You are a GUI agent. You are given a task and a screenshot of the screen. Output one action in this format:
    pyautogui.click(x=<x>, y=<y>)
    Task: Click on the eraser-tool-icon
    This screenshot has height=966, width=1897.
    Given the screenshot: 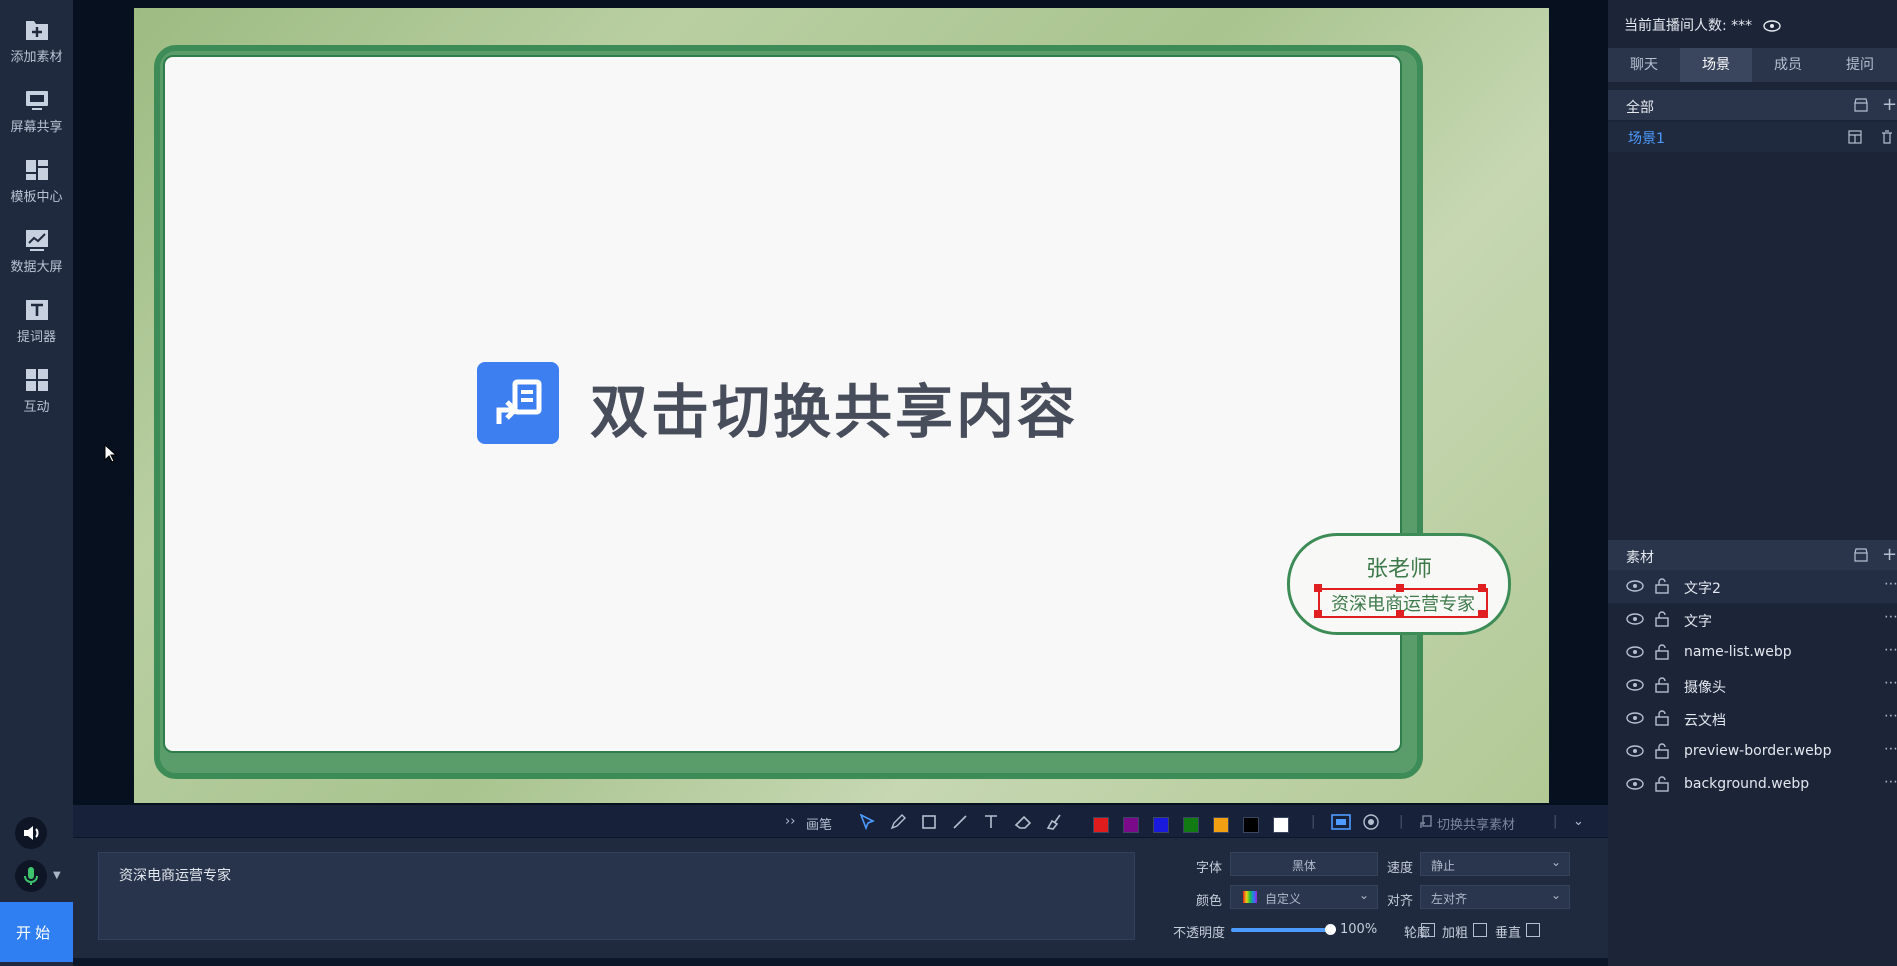 What is the action you would take?
    pyautogui.click(x=1023, y=822)
    